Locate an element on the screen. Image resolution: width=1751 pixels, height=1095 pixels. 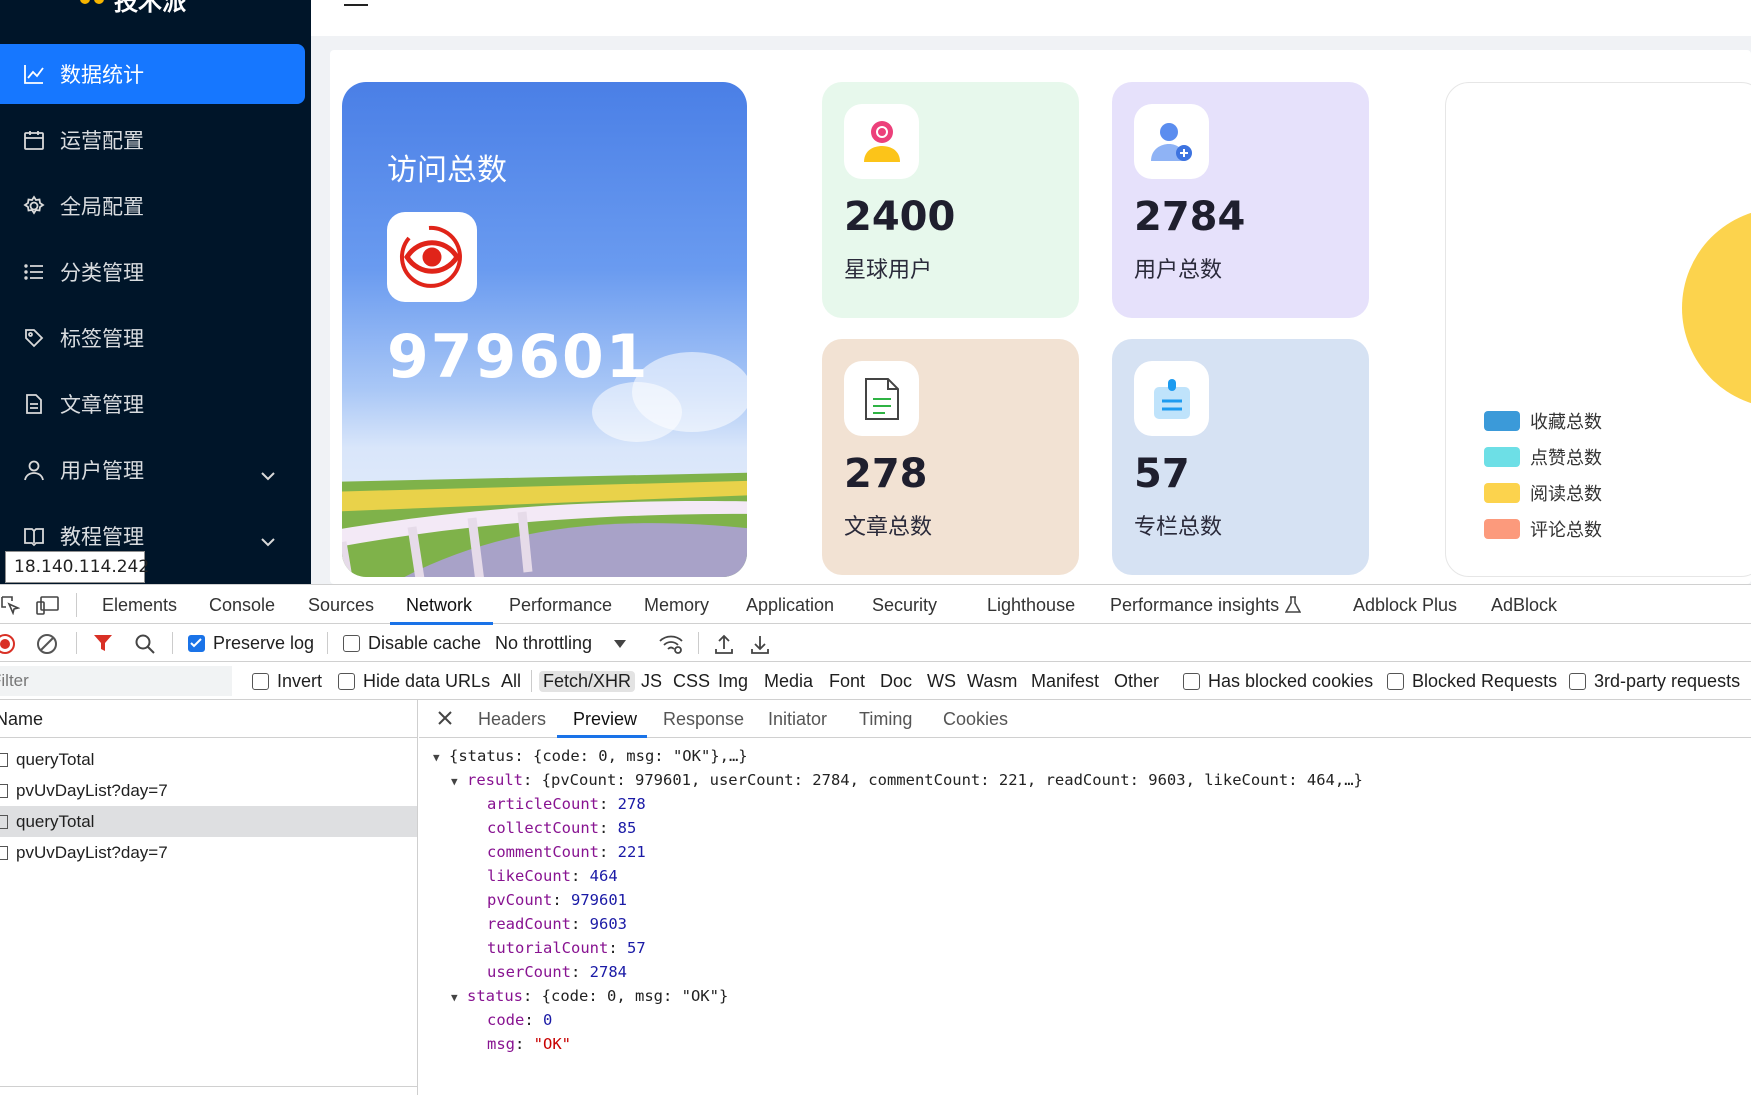
json-field: readCount: 9603 is located at coordinates (557, 924).